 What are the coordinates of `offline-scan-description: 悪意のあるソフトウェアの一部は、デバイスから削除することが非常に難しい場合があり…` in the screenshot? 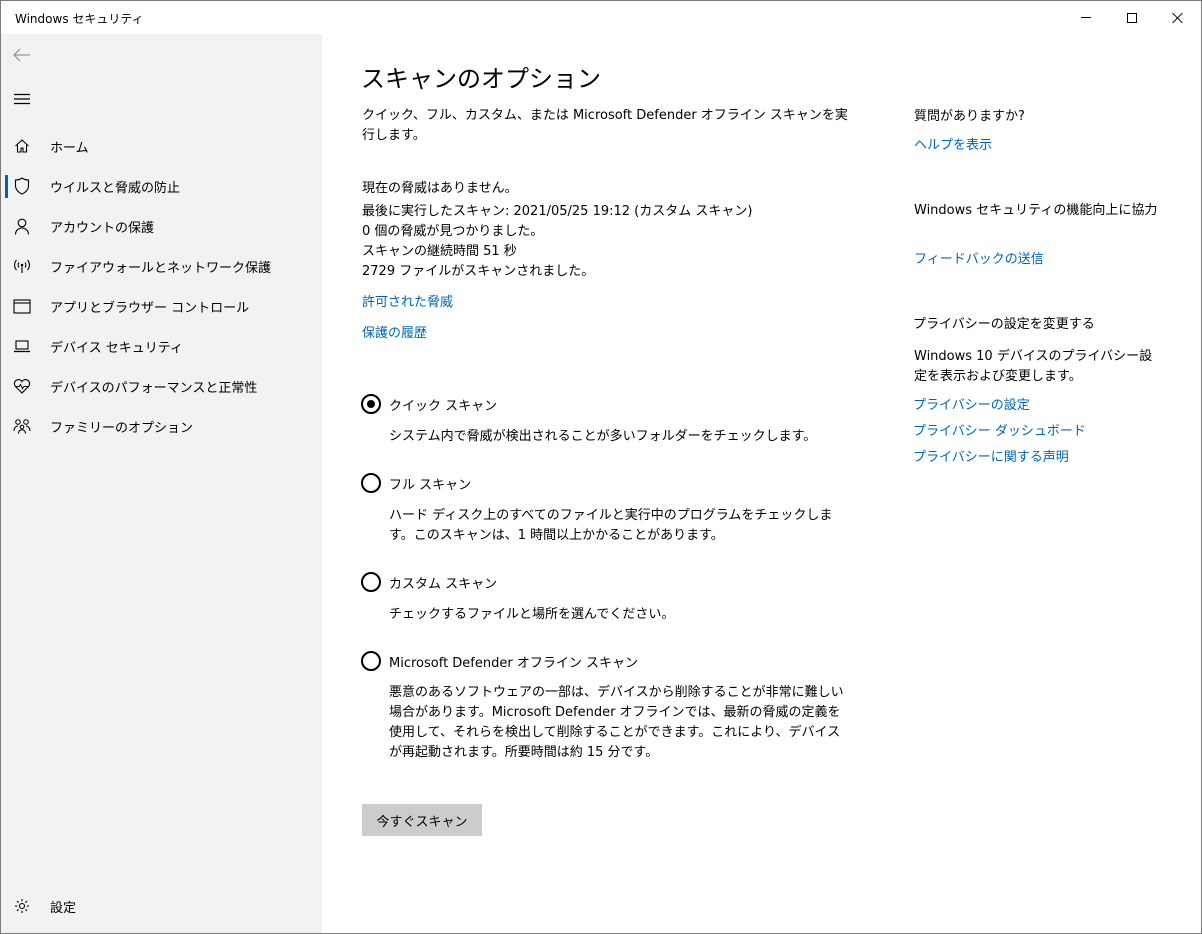 It's located at (616, 722).